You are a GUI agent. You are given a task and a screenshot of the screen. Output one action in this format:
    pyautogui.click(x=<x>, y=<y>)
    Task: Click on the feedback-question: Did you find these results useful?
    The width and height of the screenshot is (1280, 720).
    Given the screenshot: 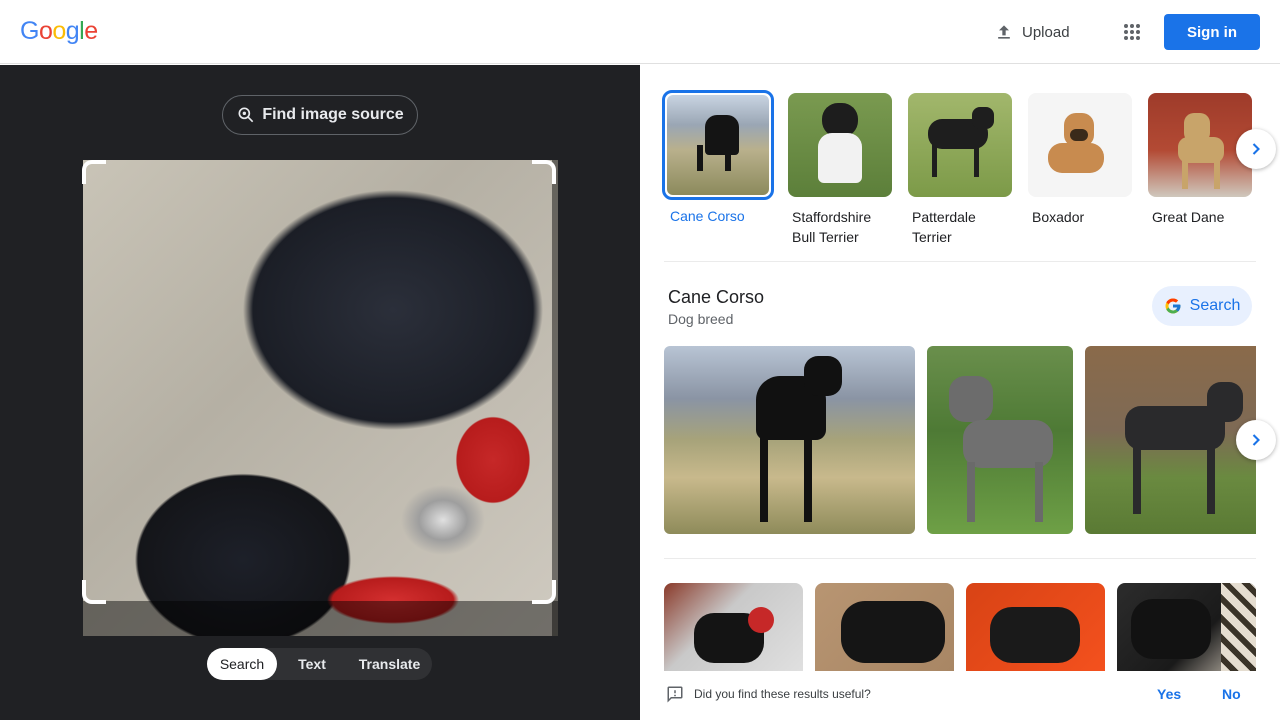 What is the action you would take?
    pyautogui.click(x=782, y=694)
    